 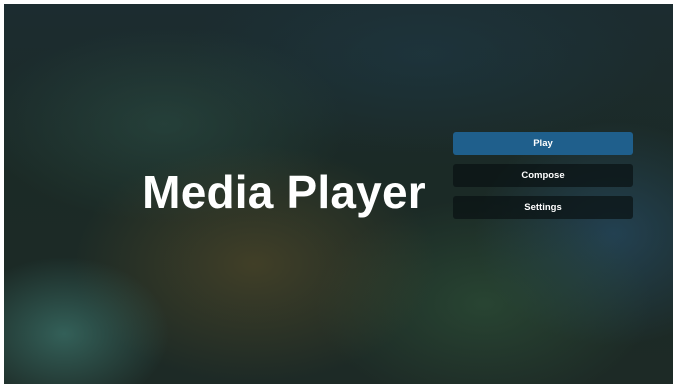 I want to click on settings-button: Settings, so click(x=543, y=207).